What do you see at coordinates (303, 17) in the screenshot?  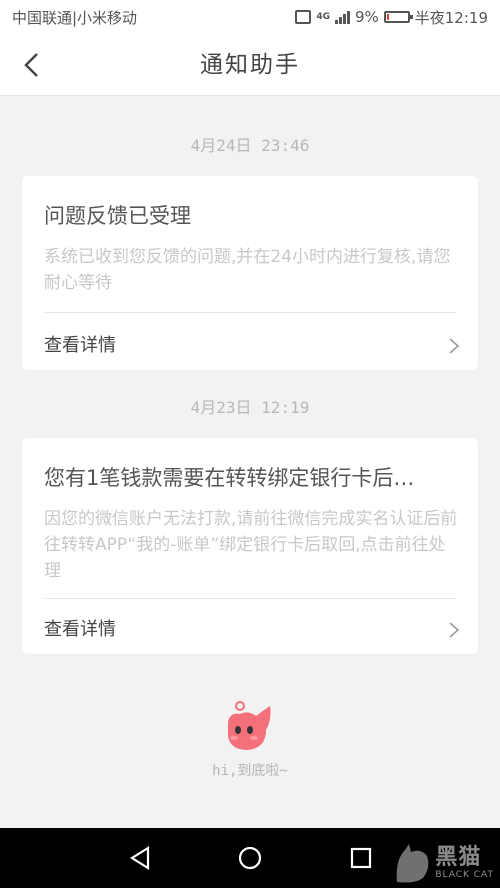 I see `vibrate-icon` at bounding box center [303, 17].